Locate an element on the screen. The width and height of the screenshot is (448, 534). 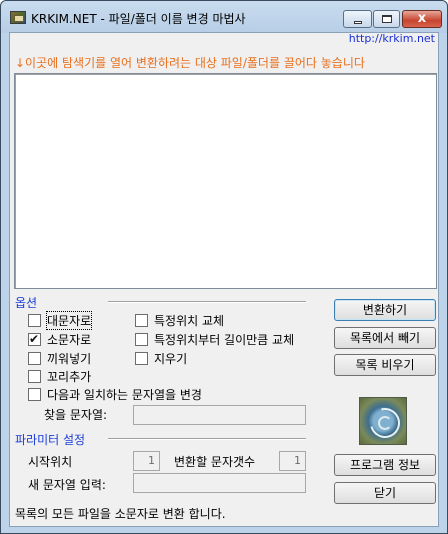
parameters-group-label: 파라미터 설정 is located at coordinates (50, 440).